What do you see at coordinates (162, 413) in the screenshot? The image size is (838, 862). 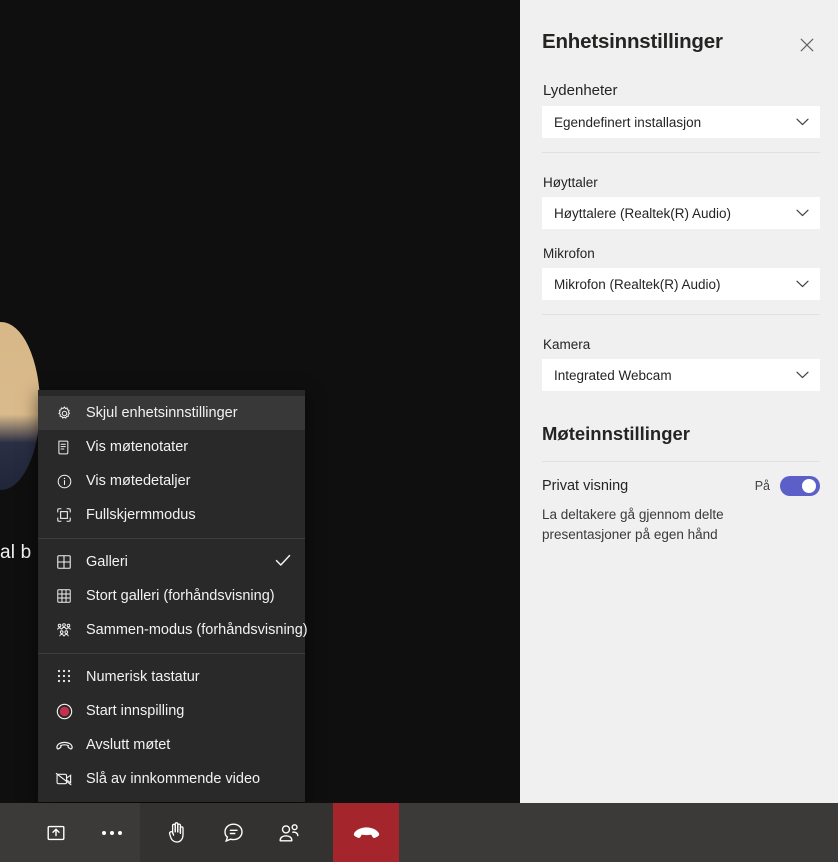 I see `menu-item-label: Skjul enhetsinnstillinger` at bounding box center [162, 413].